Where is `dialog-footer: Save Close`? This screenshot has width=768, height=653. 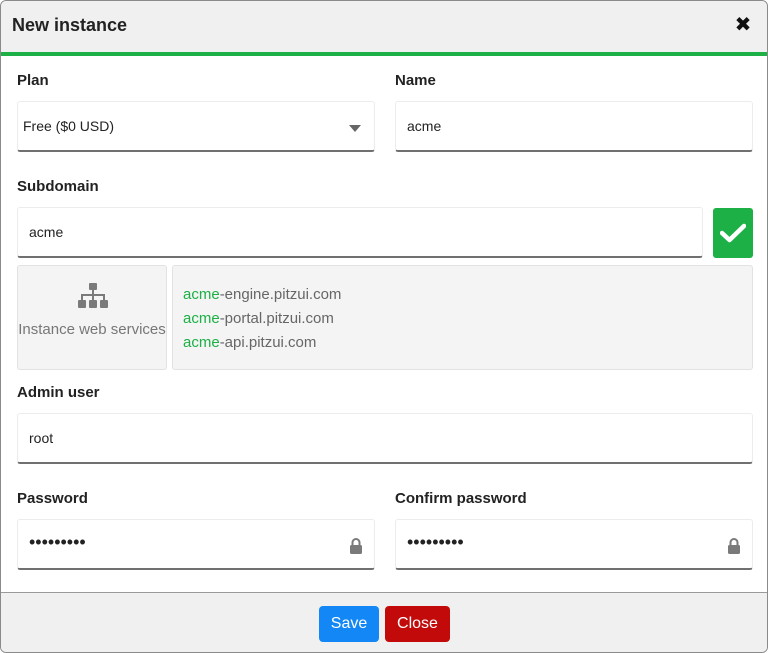
dialog-footer: Save Close is located at coordinates (384, 622).